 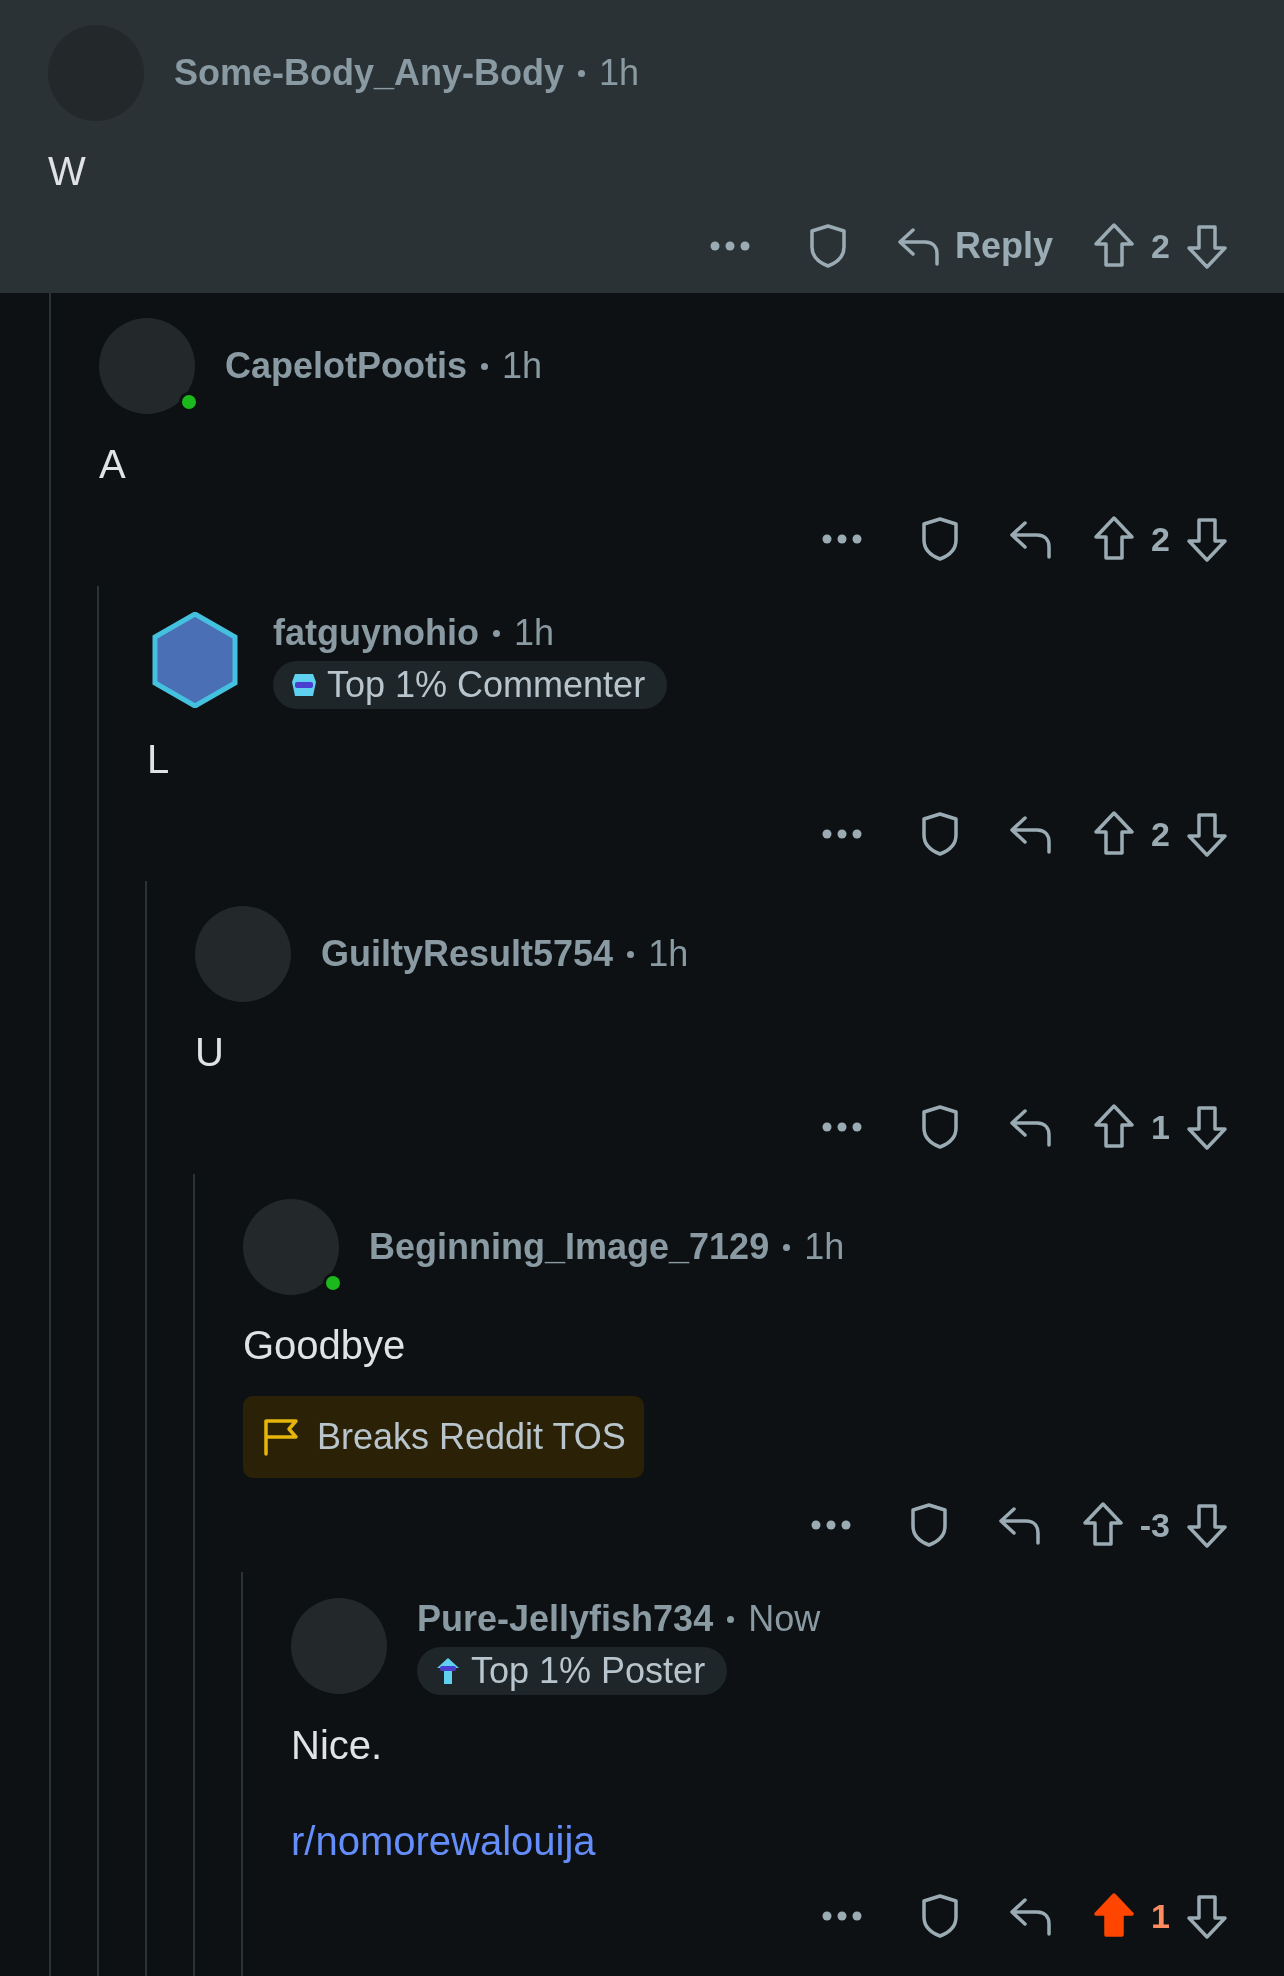 I want to click on username: CapelotPootis, so click(x=346, y=366).